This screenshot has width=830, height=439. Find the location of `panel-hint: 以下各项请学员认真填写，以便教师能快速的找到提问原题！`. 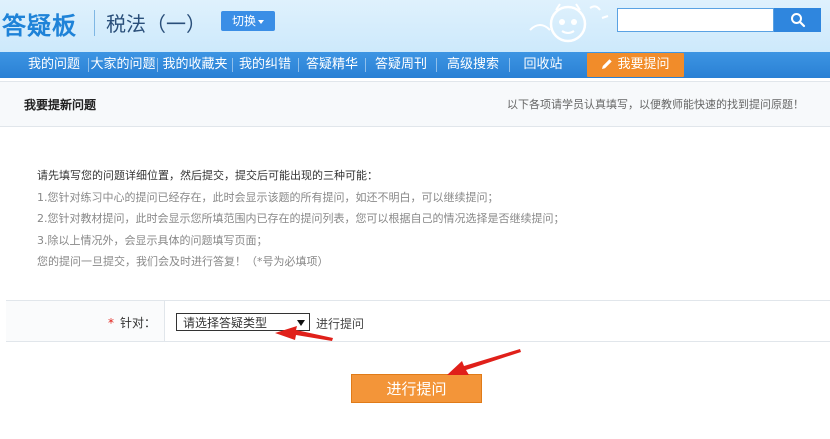

panel-hint: 以下各项请学员认真填写，以便教师能快速的找到提问原题！ is located at coordinates (655, 104).